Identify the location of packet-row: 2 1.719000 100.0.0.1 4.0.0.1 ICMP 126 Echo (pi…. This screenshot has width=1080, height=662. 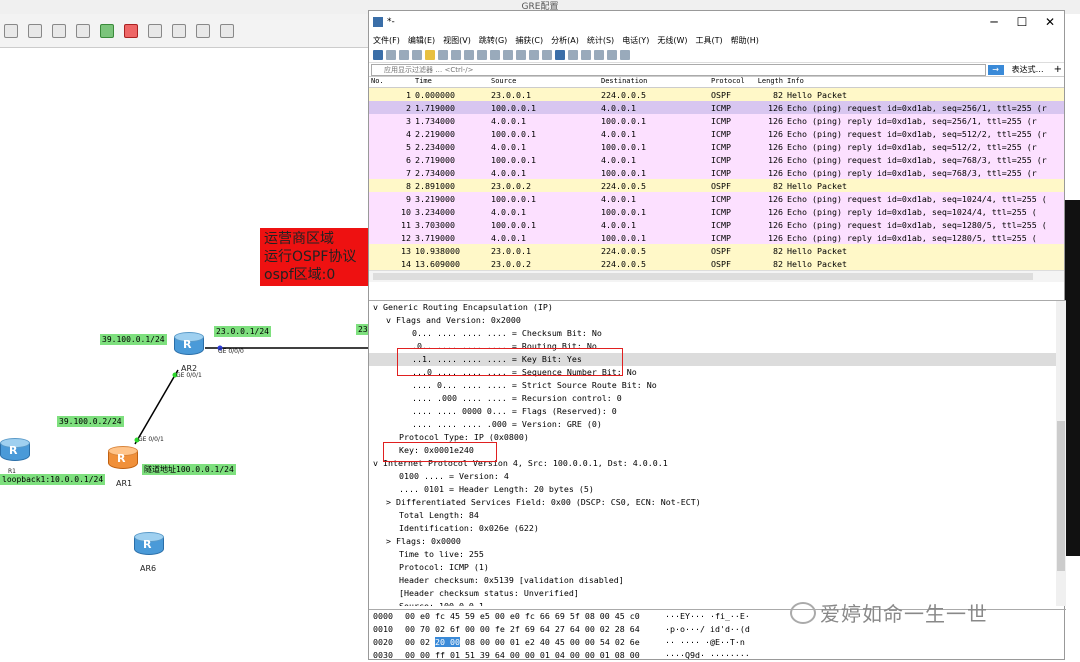
(716, 107).